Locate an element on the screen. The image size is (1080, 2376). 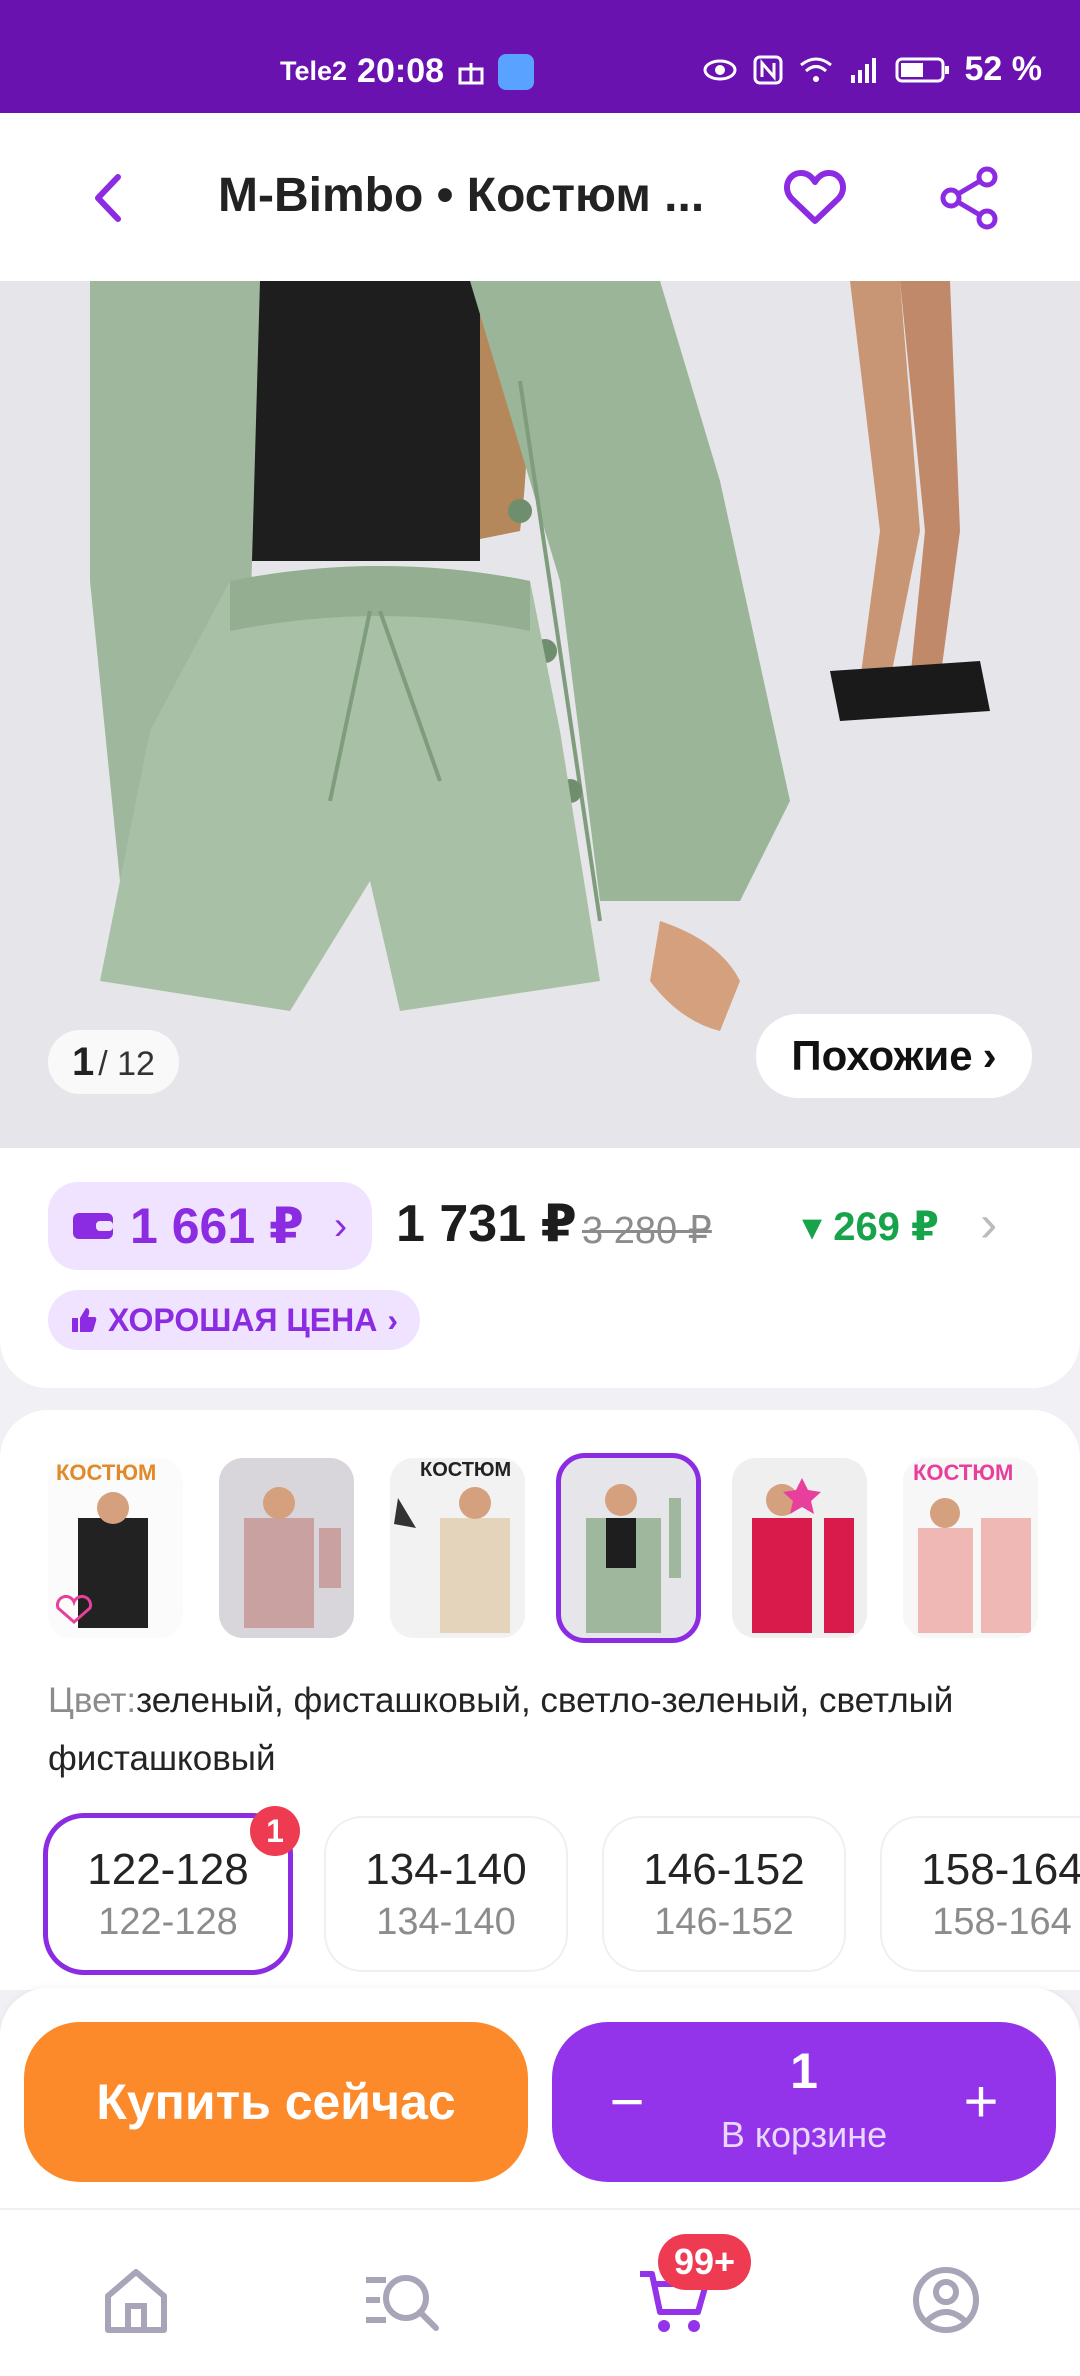
cart-quantity-control: − 1 В корзине + is located at coordinates (804, 2102).